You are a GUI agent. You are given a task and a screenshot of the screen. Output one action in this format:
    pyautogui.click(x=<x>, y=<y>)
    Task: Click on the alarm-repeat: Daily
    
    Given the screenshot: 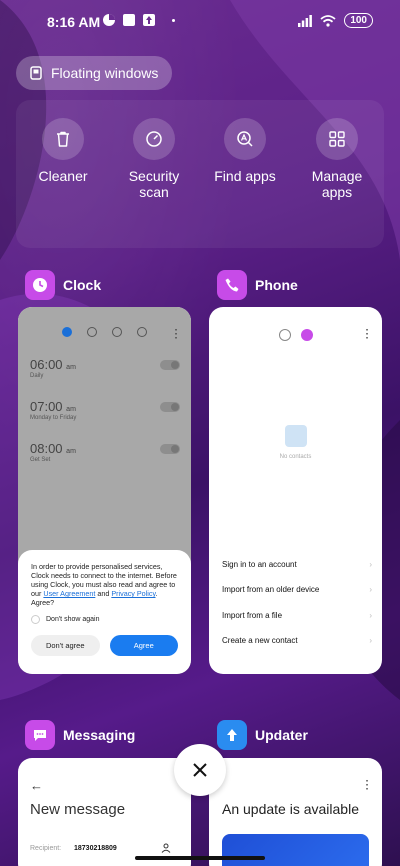 What is the action you would take?
    pyautogui.click(x=37, y=376)
    